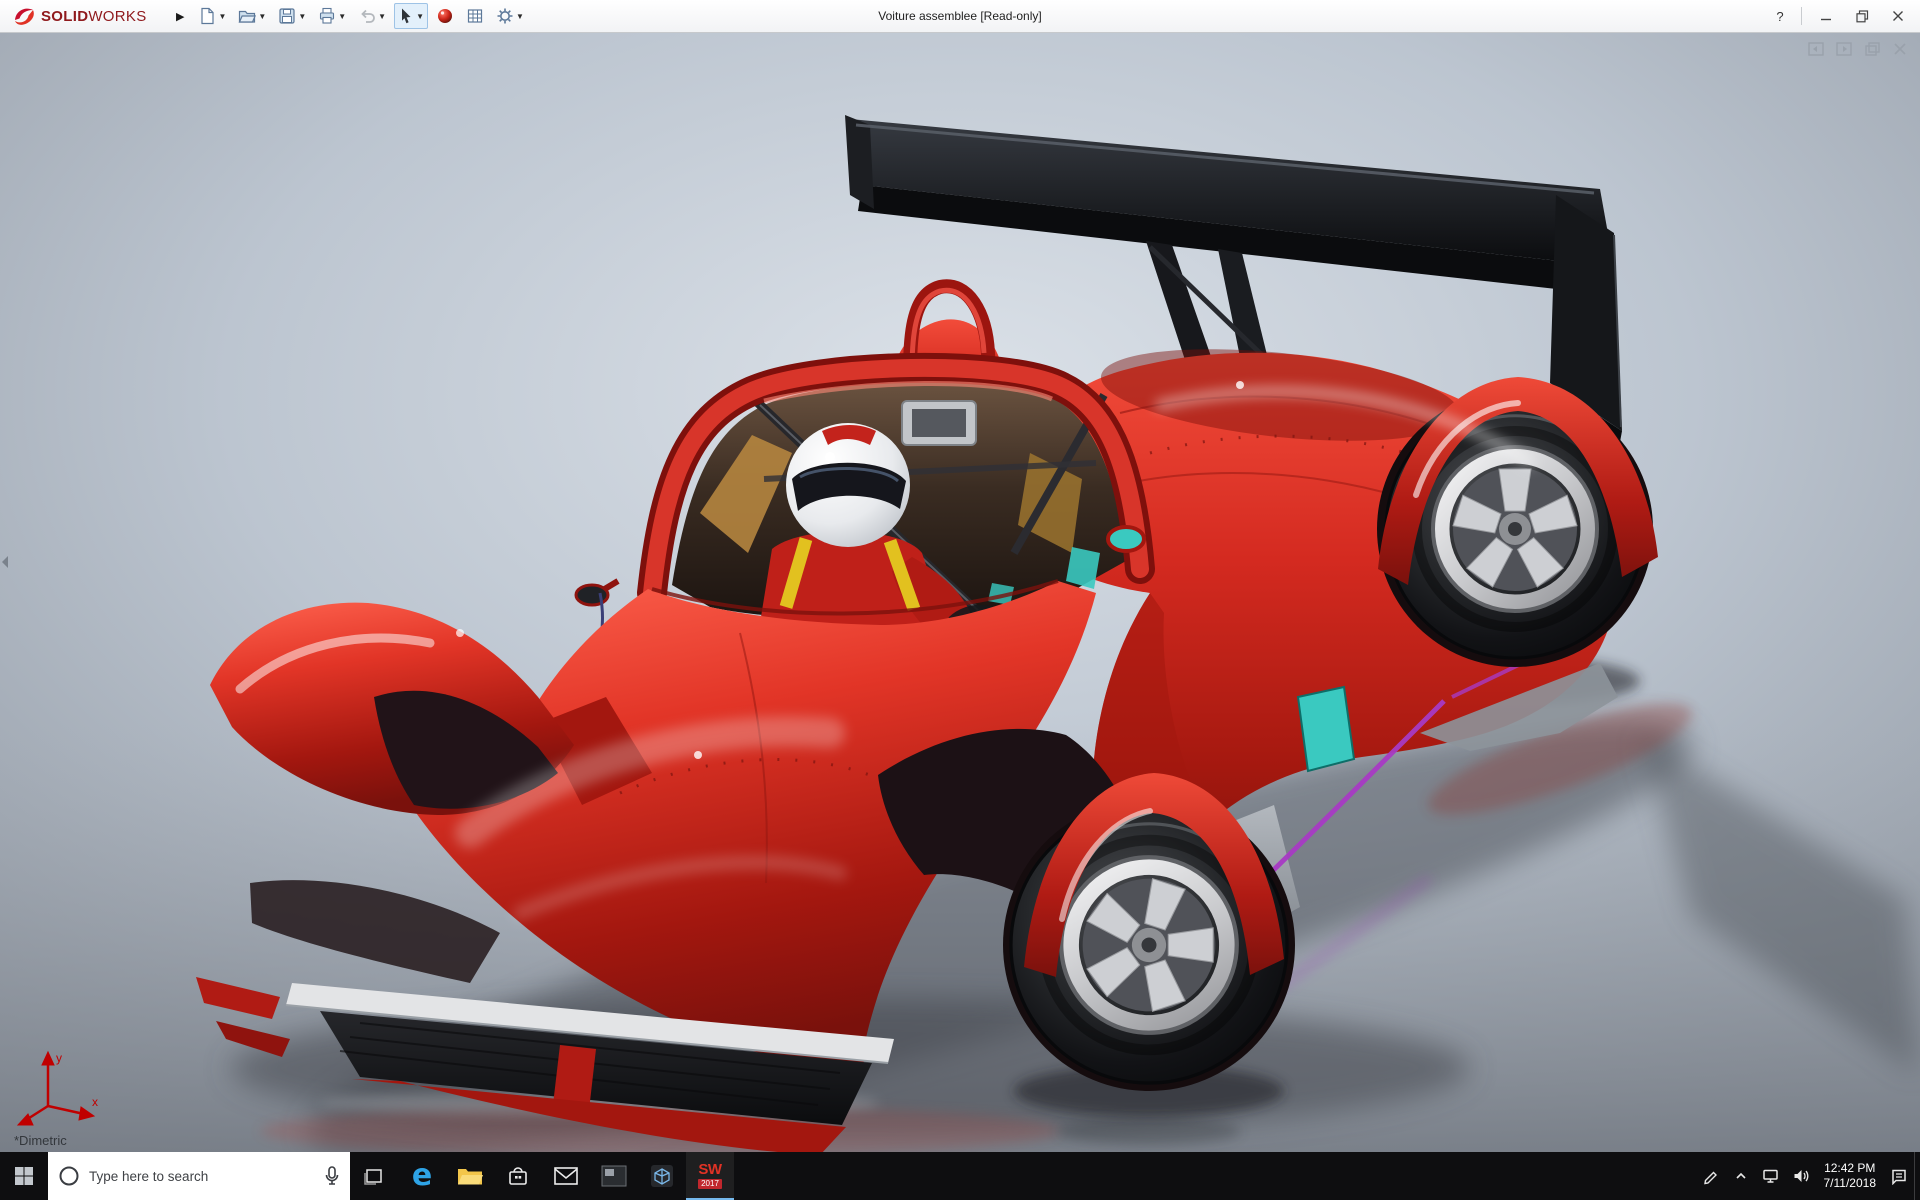 The image size is (1920, 1200). I want to click on 3d-cube-icon, so click(662, 1176).